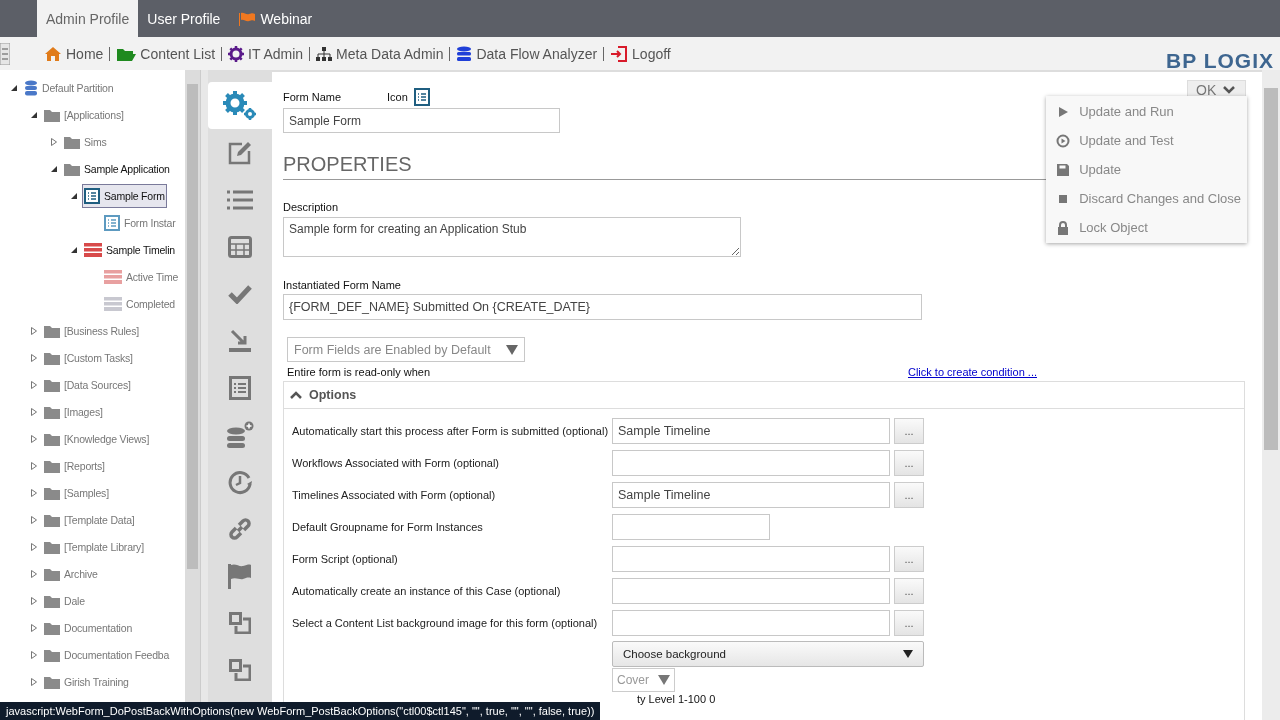 Image resolution: width=1280 pixels, height=720 pixels. Describe the element at coordinates (73, 411) in the screenshot. I see `tree-item: [Images]` at that location.